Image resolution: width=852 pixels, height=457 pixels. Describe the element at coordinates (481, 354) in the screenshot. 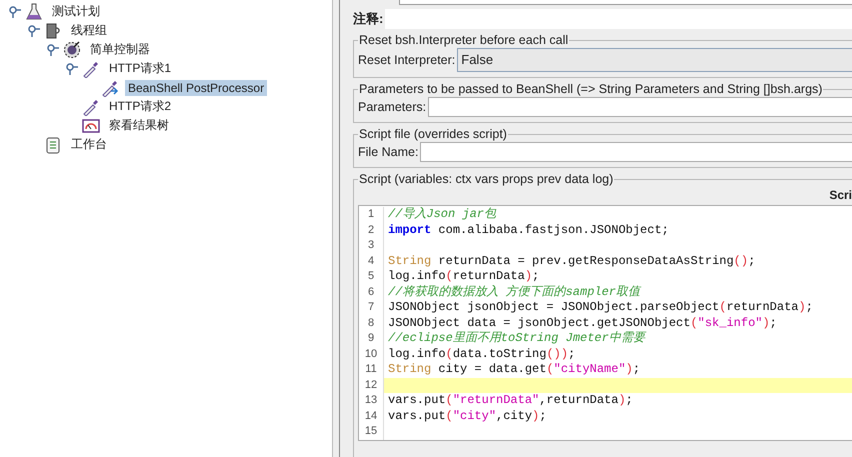

I see `code-line: log.info(data.toString());` at that location.